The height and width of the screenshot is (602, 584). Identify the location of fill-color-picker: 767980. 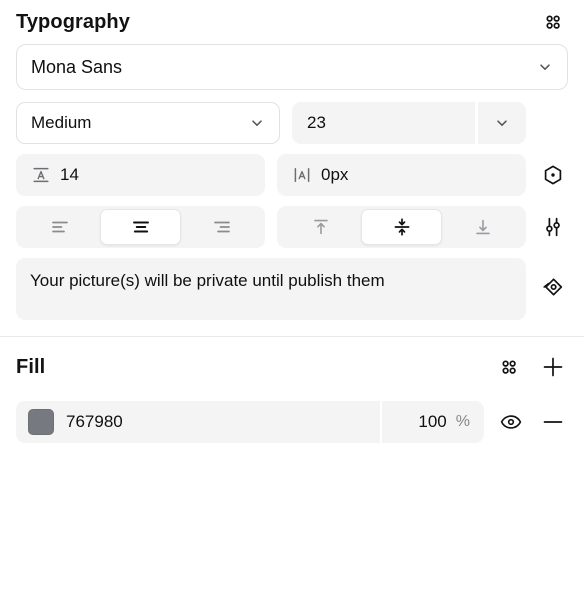
(198, 422).